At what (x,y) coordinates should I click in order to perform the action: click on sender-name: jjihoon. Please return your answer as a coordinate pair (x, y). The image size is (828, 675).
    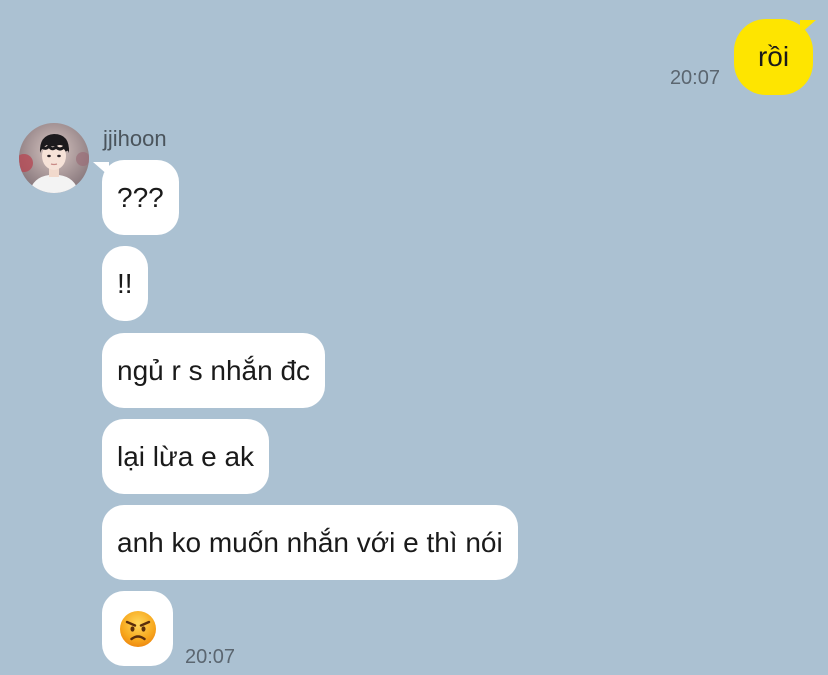
    Looking at the image, I should click on (135, 139).